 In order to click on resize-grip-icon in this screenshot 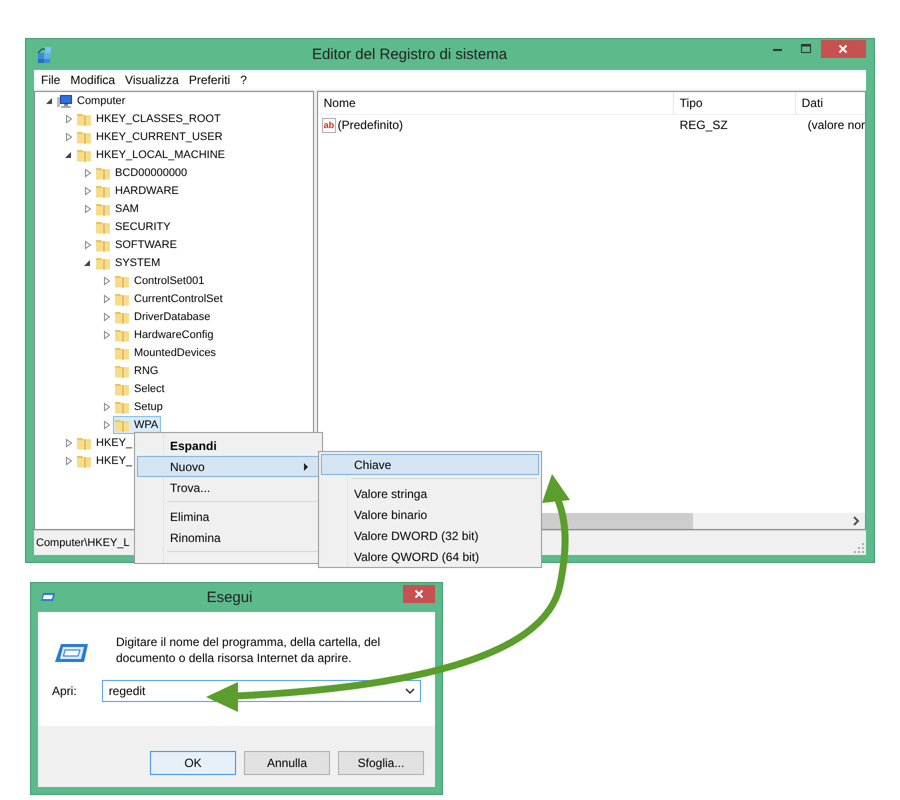, I will do `click(859, 548)`.